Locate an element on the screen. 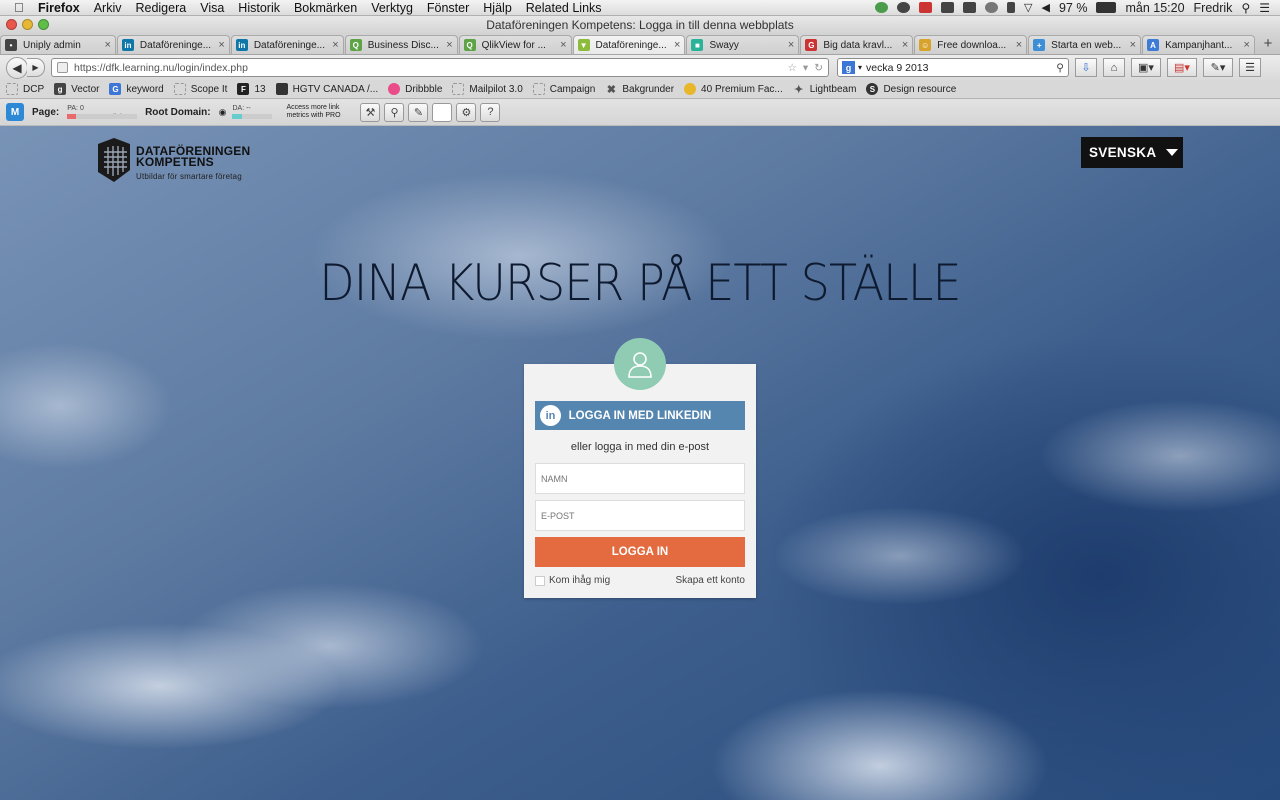  menu-app-name: Firefox is located at coordinates (59, 8).